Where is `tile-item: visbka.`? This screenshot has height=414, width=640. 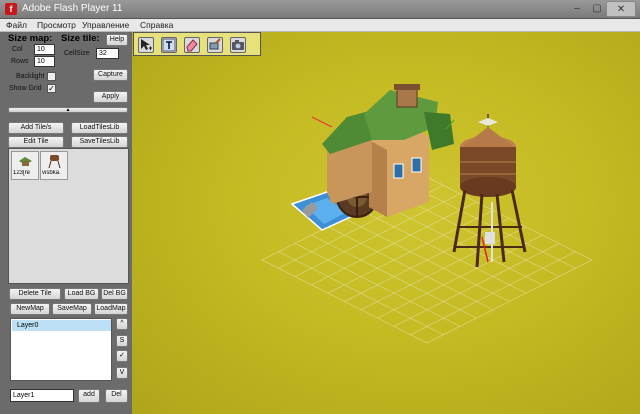
tile-item: visbka. is located at coordinates (54, 165).